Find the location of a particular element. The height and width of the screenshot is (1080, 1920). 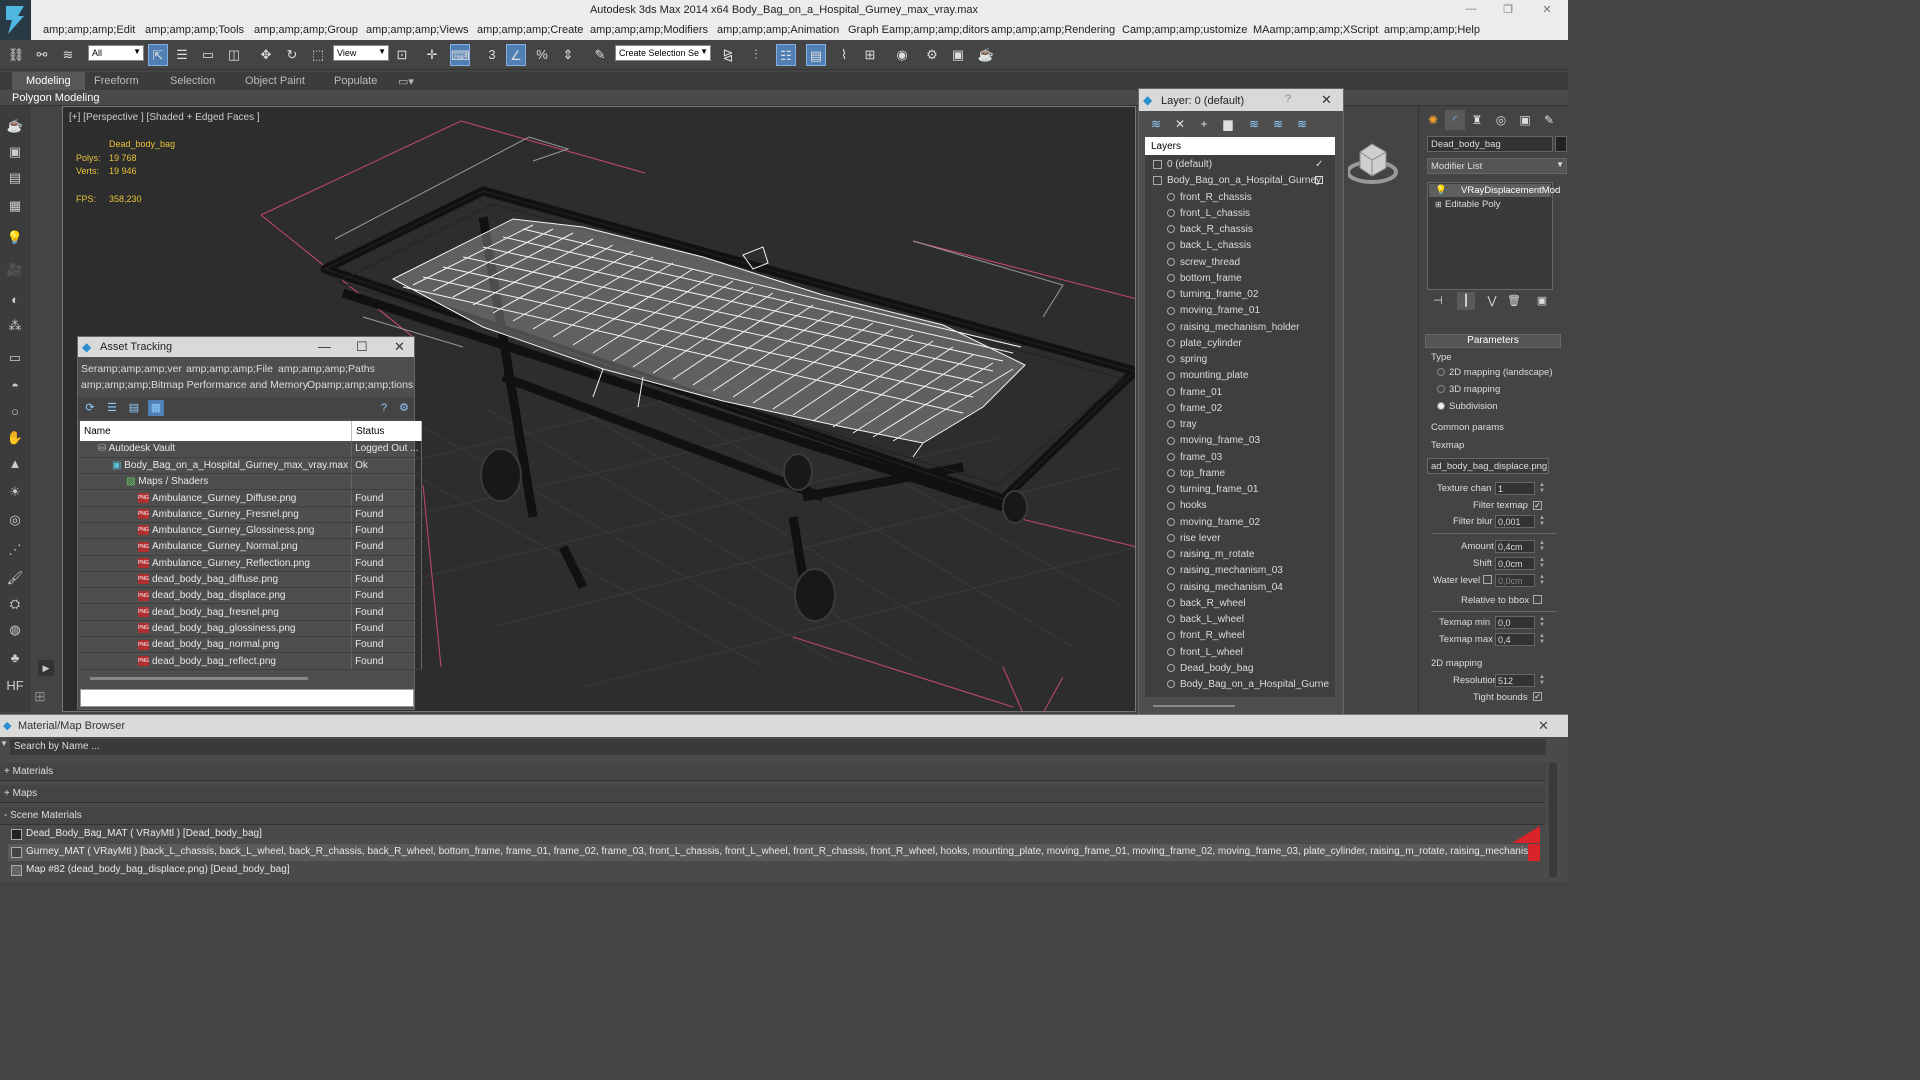

type-2d-mapping-label: 2D mapping (landscape) is located at coordinates (1501, 372).